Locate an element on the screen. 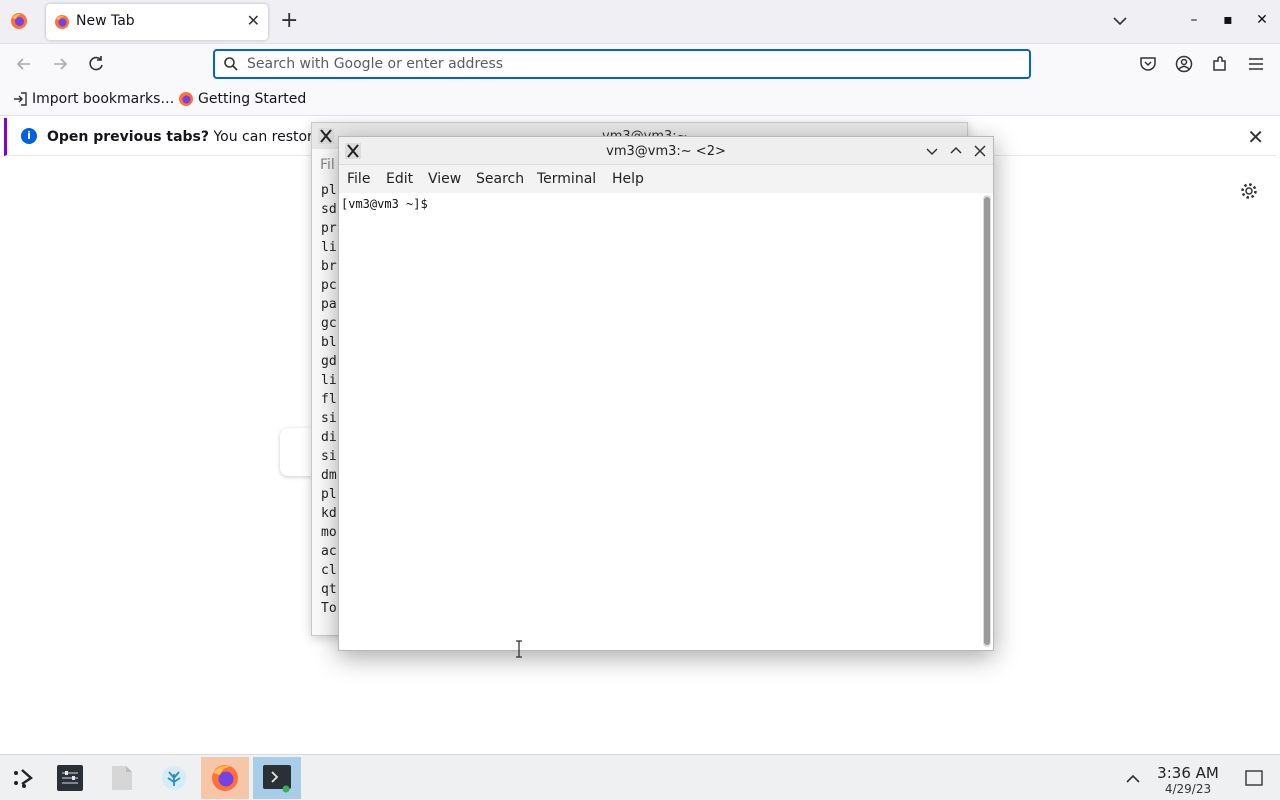  bg-terminal-line: pr is located at coordinates (329, 228).